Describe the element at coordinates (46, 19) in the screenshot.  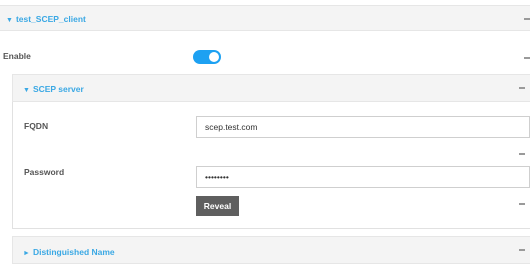
I see `client-section-title: ▼ test_SCEP_client` at that location.